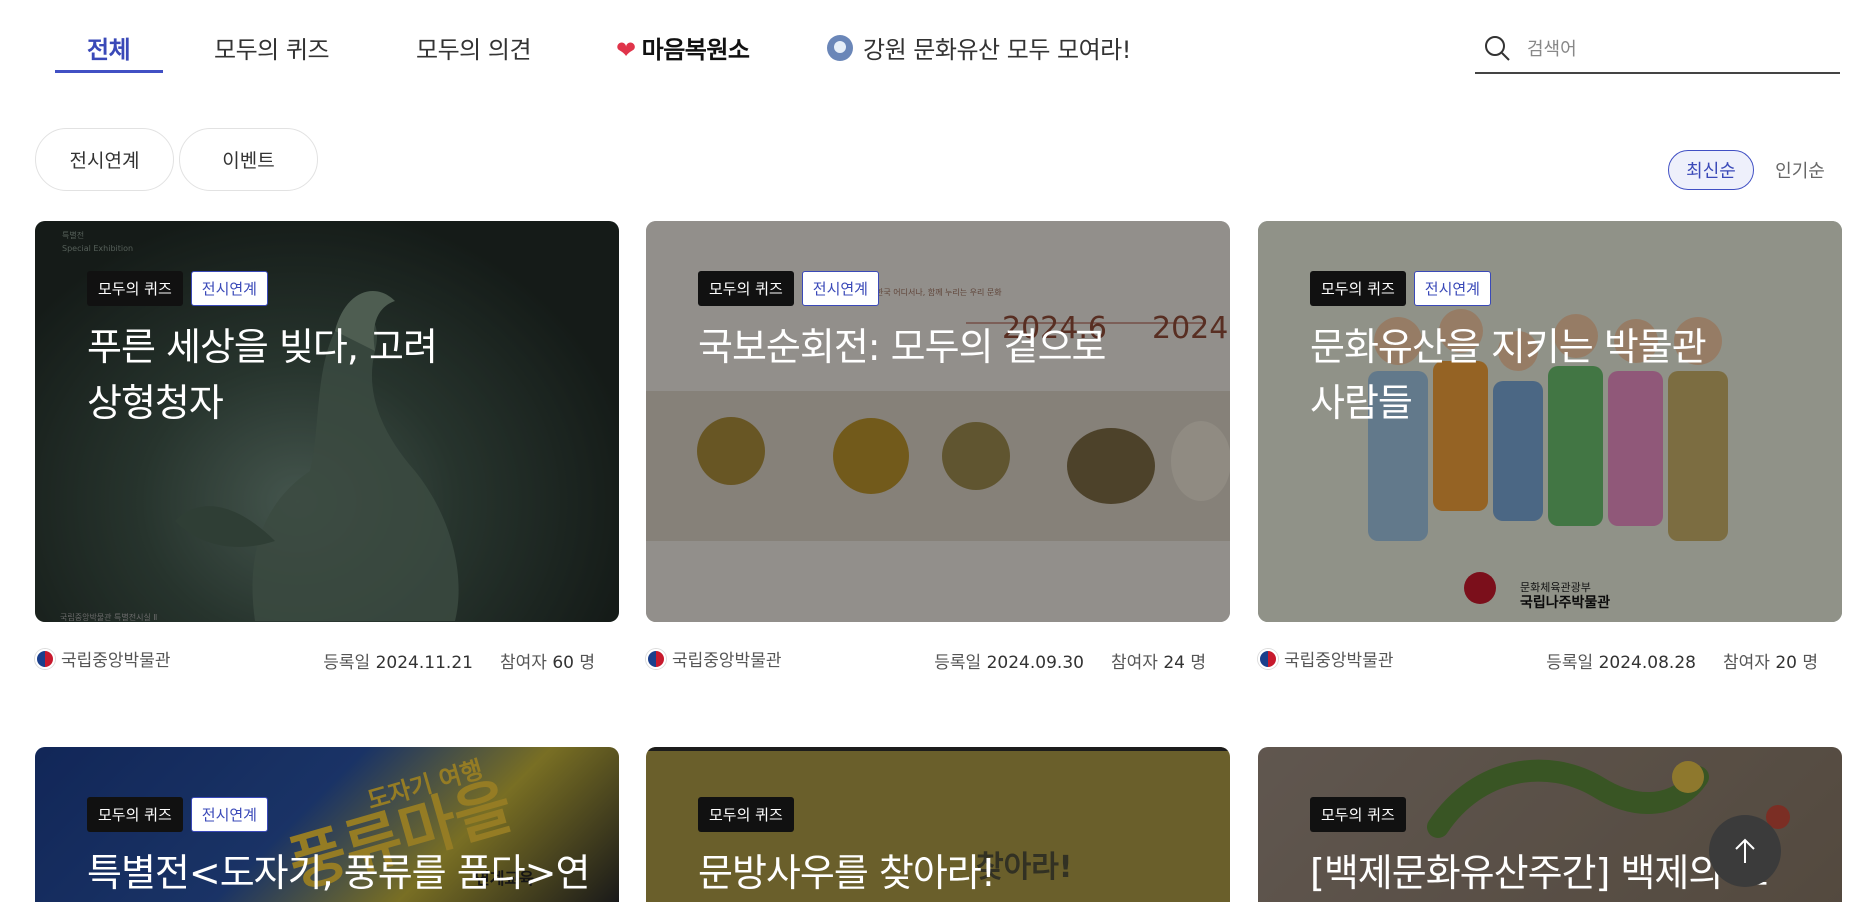  I want to click on filter-chip-exhibition: 전시연계, so click(104, 159).